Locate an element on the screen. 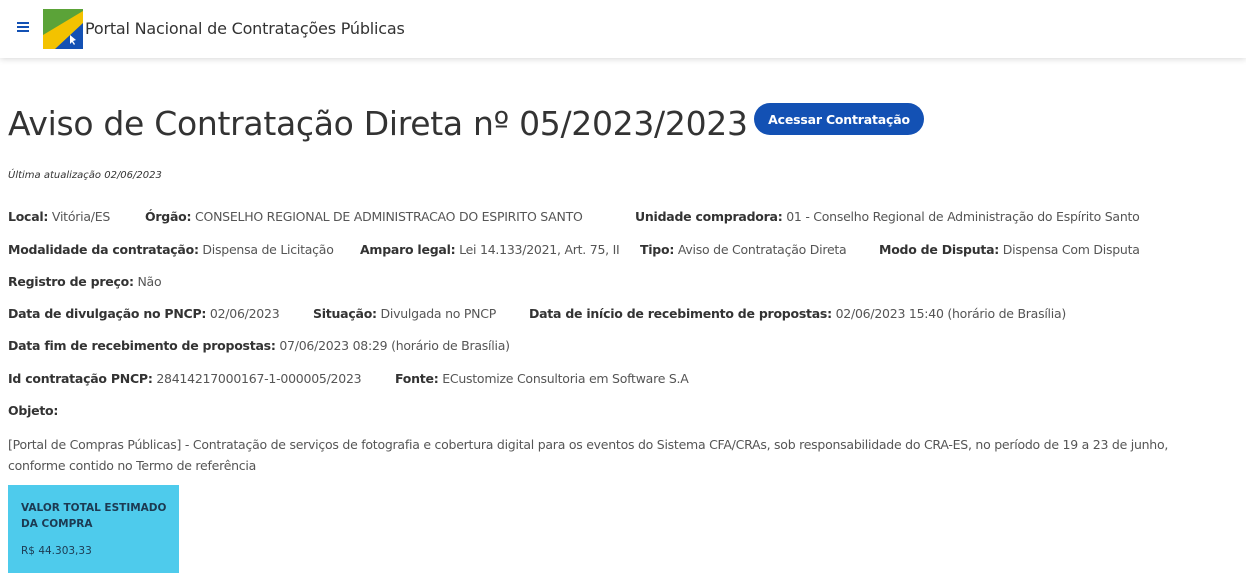 The width and height of the screenshot is (1246, 588). field-value: Dispensa de Licitação is located at coordinates (268, 249).